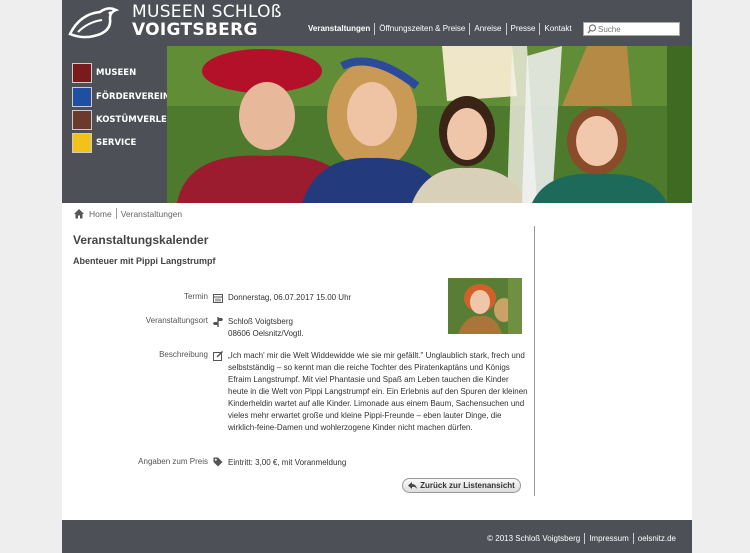 This screenshot has width=750, height=553. I want to click on preis-value: Eintritt: 3,00 €, mit Voranmeldung, so click(287, 462).